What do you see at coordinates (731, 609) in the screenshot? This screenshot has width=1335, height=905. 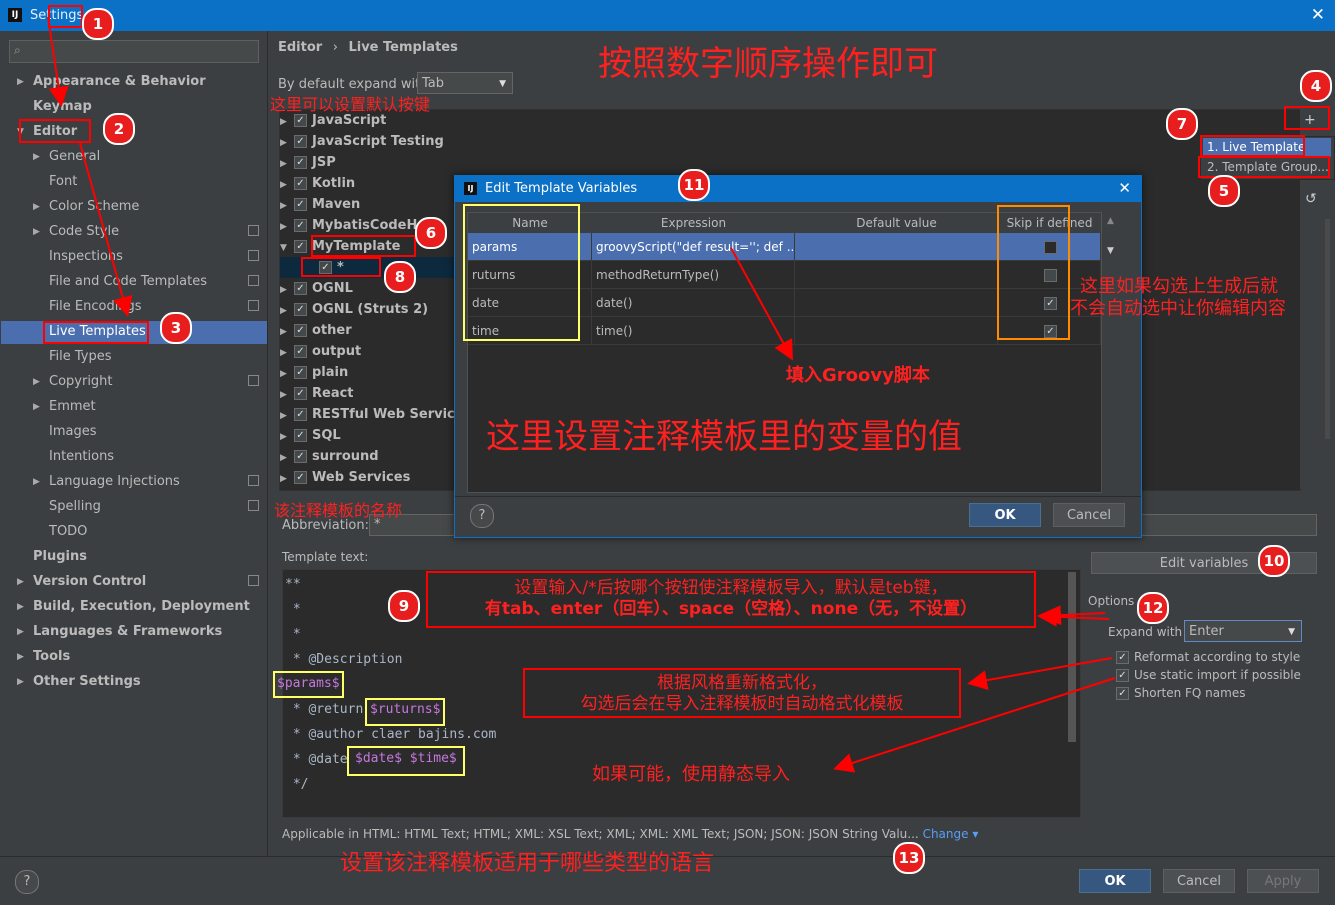 I see `expand-callout-line-2: 有tab、enter（回车）、space（空格）、none（无，不设置）` at bounding box center [731, 609].